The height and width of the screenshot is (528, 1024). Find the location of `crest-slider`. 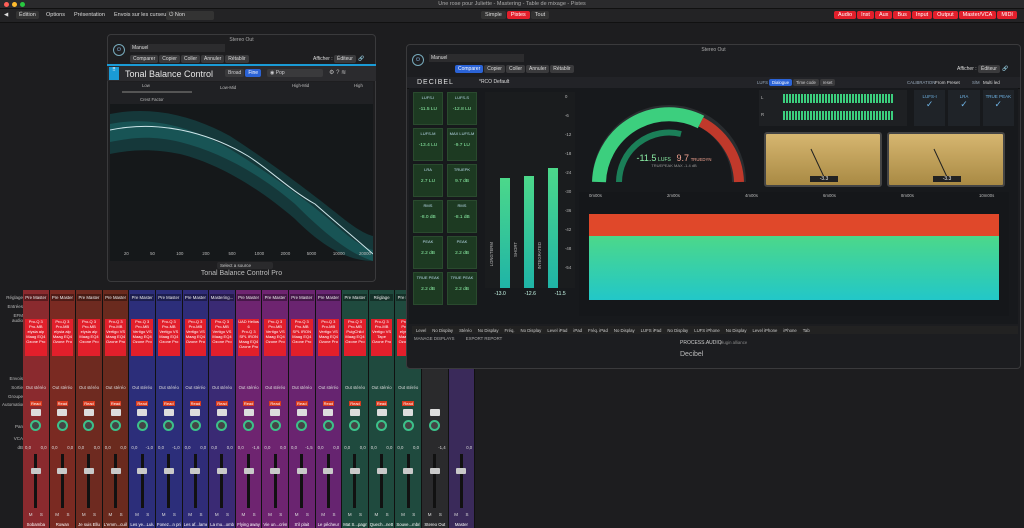

crest-slider is located at coordinates (157, 92).